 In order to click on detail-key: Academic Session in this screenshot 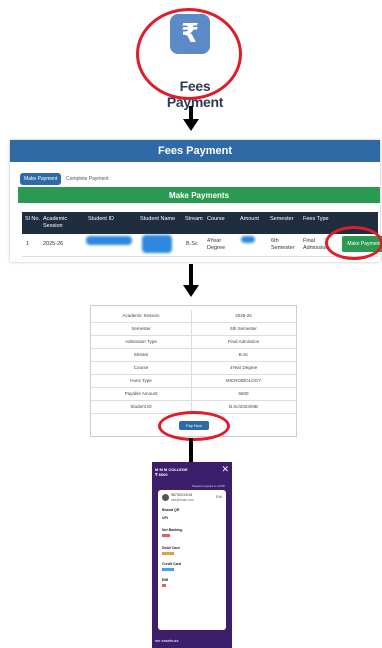, I will do `click(141, 316)`.